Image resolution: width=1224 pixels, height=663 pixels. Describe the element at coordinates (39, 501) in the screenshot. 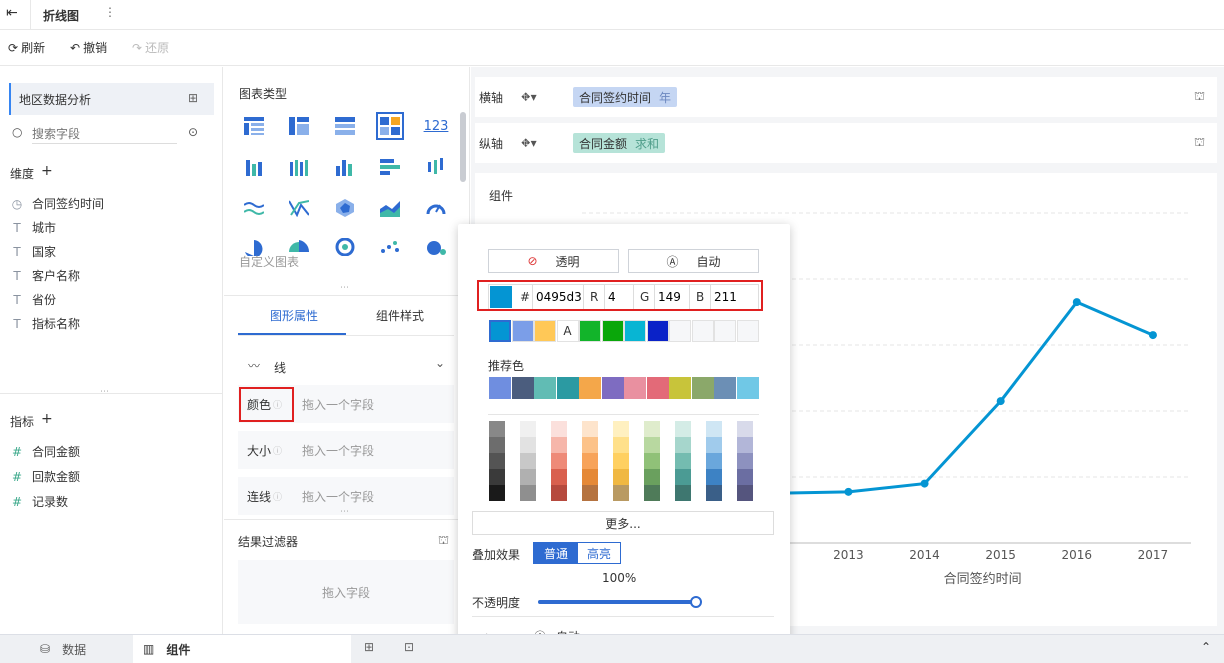

I see `measure-field: # 记录数` at that location.